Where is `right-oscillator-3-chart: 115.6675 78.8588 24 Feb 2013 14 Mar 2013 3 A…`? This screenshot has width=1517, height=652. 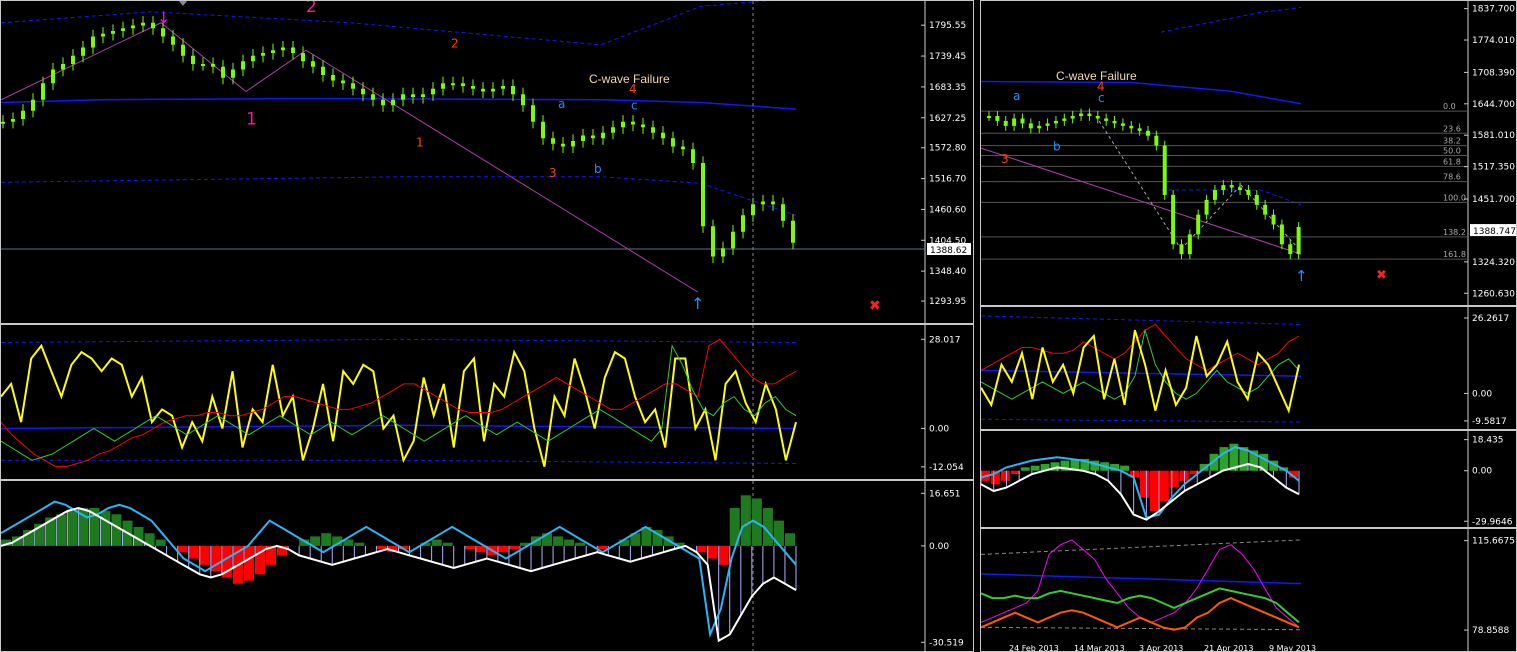 right-oscillator-3-chart: 115.6675 78.8588 24 Feb 2013 14 Mar 2013 3 A… is located at coordinates (1249, 590).